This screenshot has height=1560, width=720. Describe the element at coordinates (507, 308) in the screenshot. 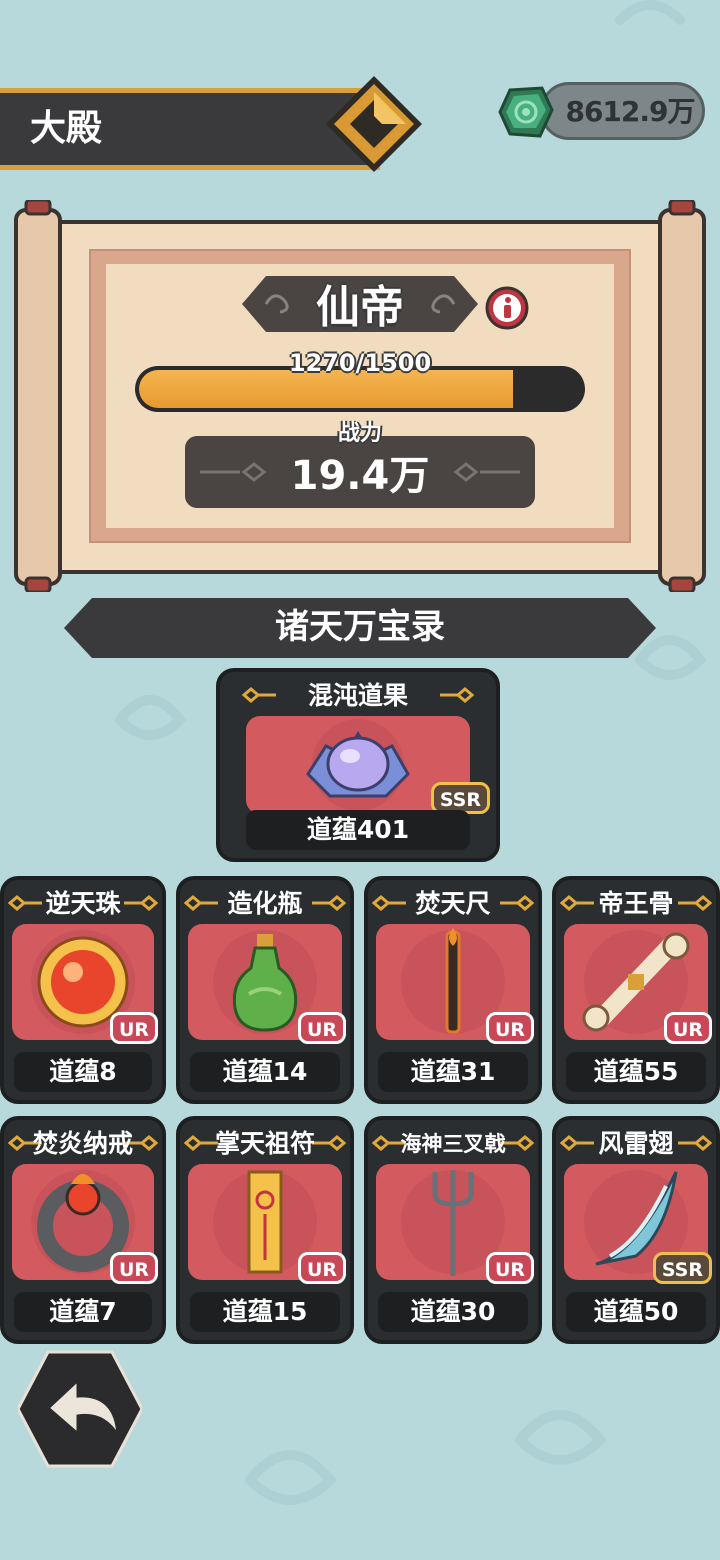

I see `info-icon` at that location.